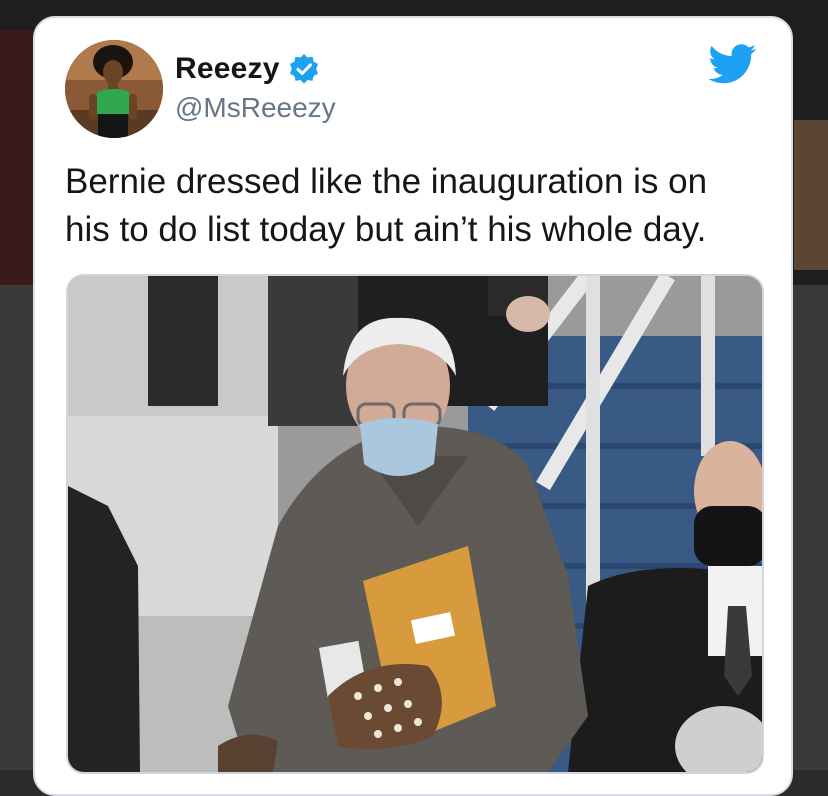 The image size is (828, 796). What do you see at coordinates (114, 89) in the screenshot?
I see `avatar` at bounding box center [114, 89].